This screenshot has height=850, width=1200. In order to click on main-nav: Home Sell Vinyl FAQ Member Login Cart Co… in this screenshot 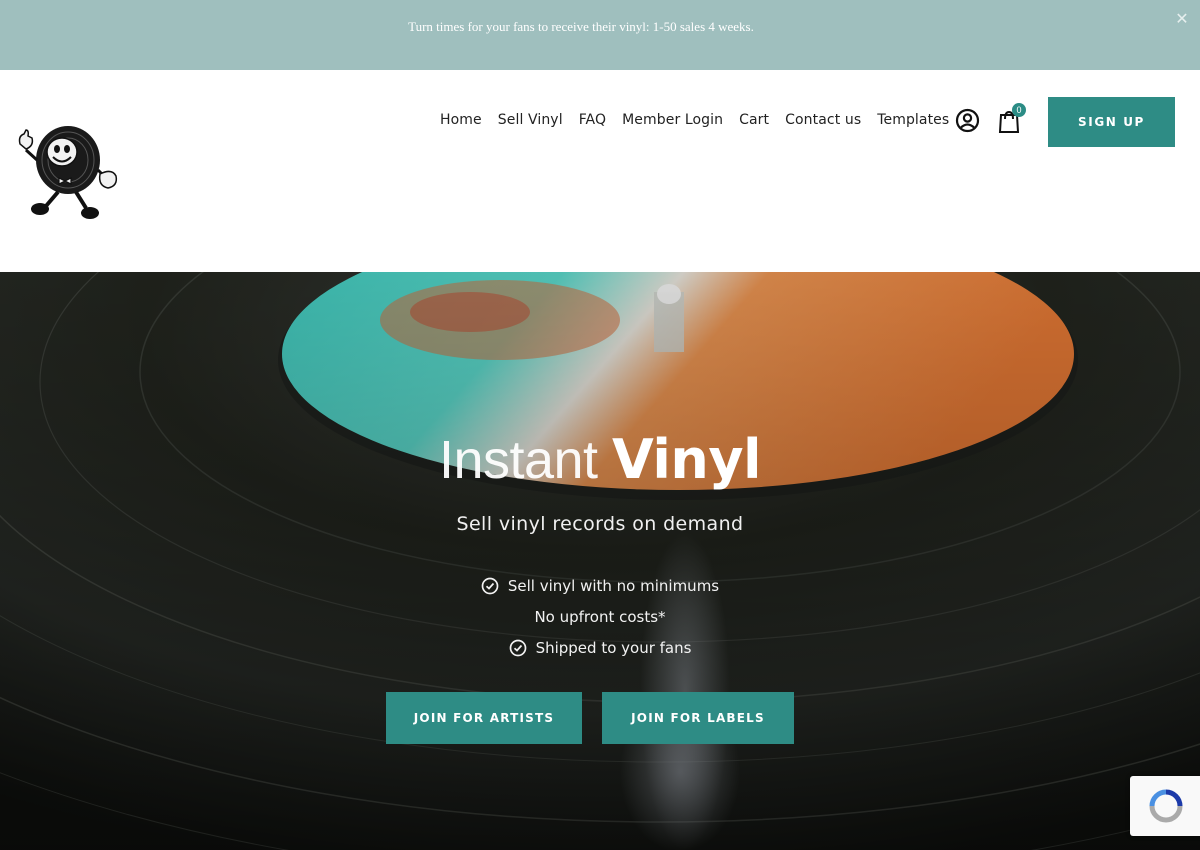, I will do `click(694, 120)`.